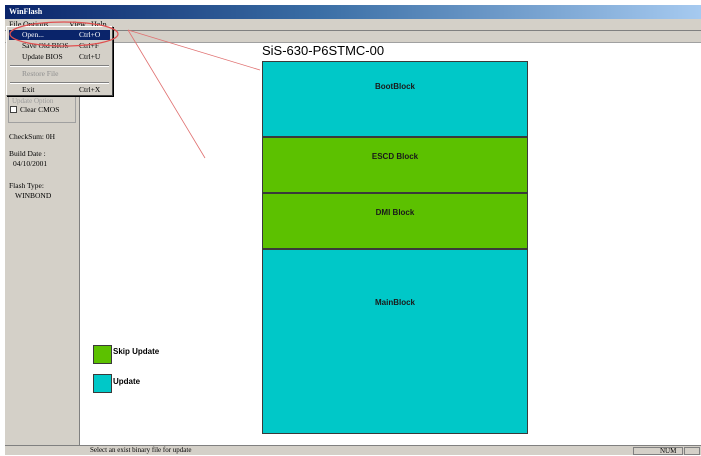  Describe the element at coordinates (89, 45) in the screenshot. I see `menu-item-shortcut: Ctrl+F` at that location.